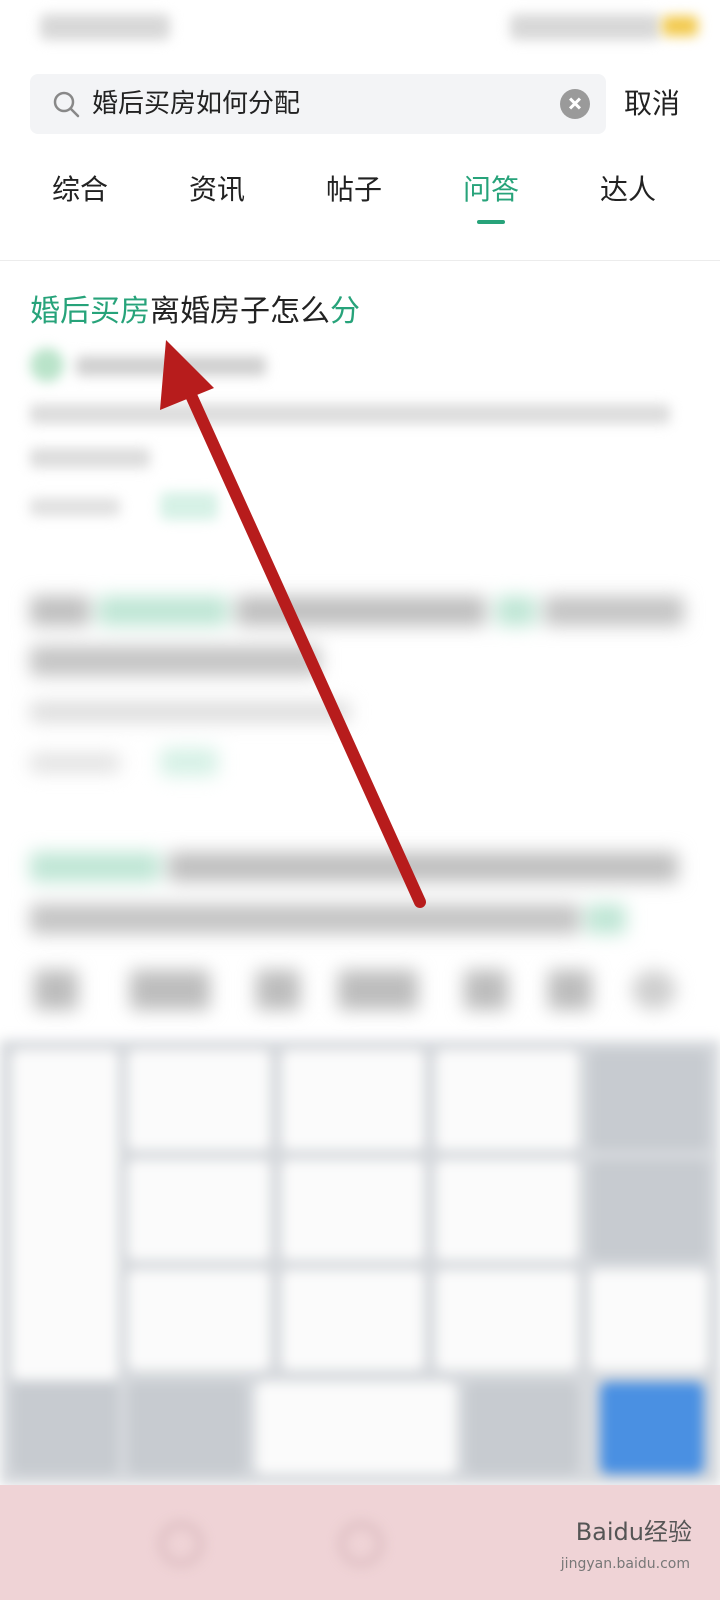 Image resolution: width=720 pixels, height=1600 pixels. What do you see at coordinates (298, 632) in the screenshot?
I see `arrow-shaft` at bounding box center [298, 632].